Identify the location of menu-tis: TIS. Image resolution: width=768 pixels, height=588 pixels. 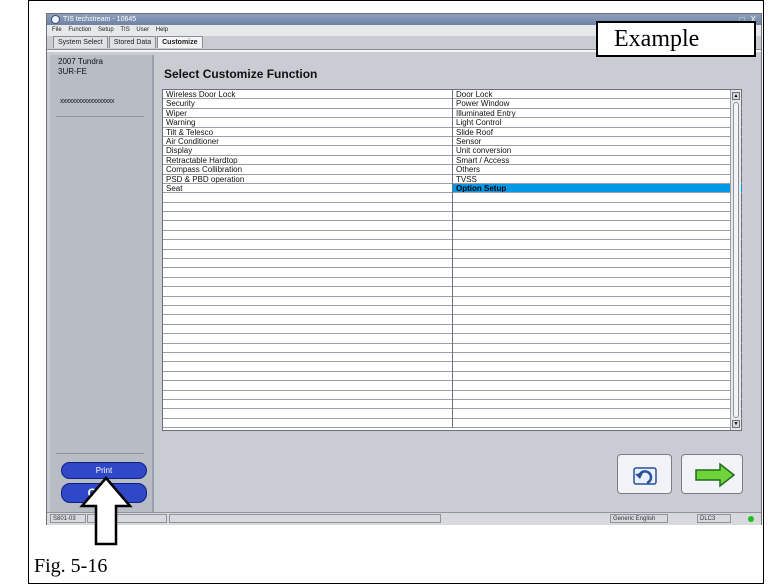
(124, 30).